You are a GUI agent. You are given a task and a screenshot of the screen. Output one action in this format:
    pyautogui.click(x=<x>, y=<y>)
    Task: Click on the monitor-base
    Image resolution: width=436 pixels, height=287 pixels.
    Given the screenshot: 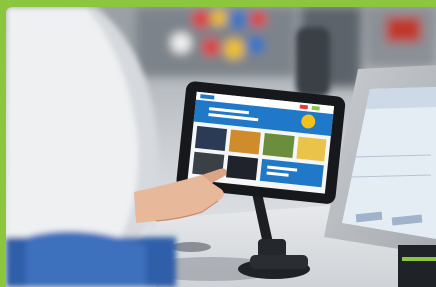 What is the action you would take?
    pyautogui.click(x=417, y=266)
    